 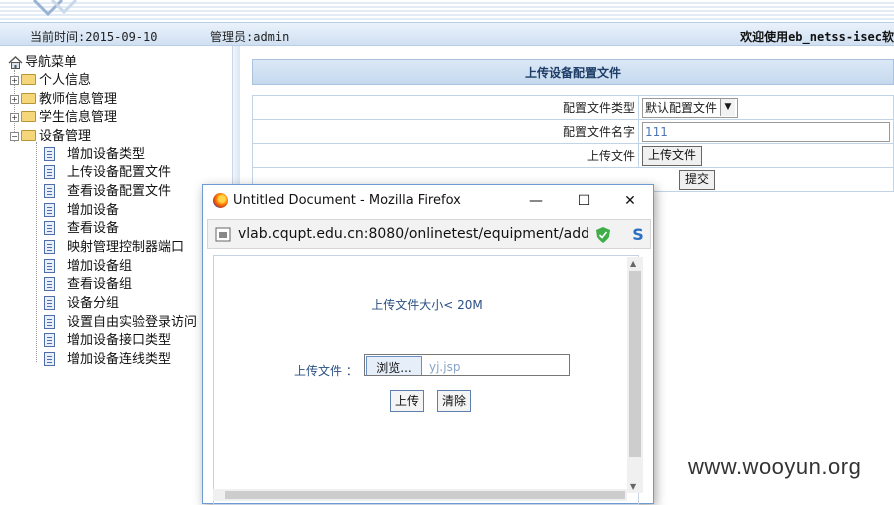 I want to click on nav-item-label: 映射管理控制器端口, so click(x=126, y=247).